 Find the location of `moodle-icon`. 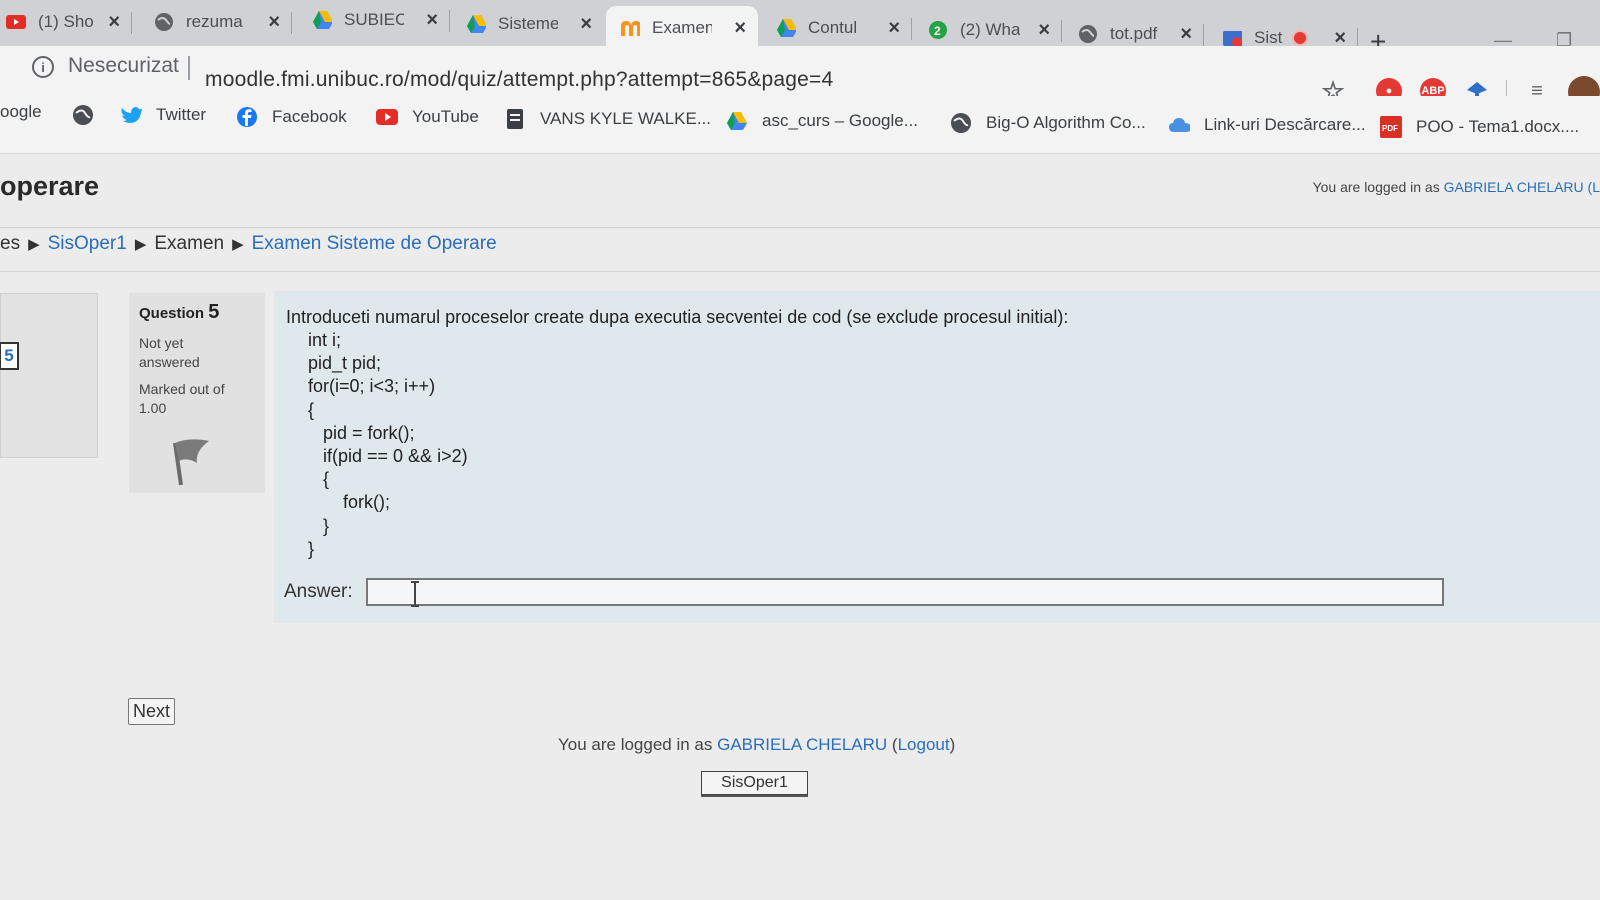

moodle-icon is located at coordinates (630, 28).